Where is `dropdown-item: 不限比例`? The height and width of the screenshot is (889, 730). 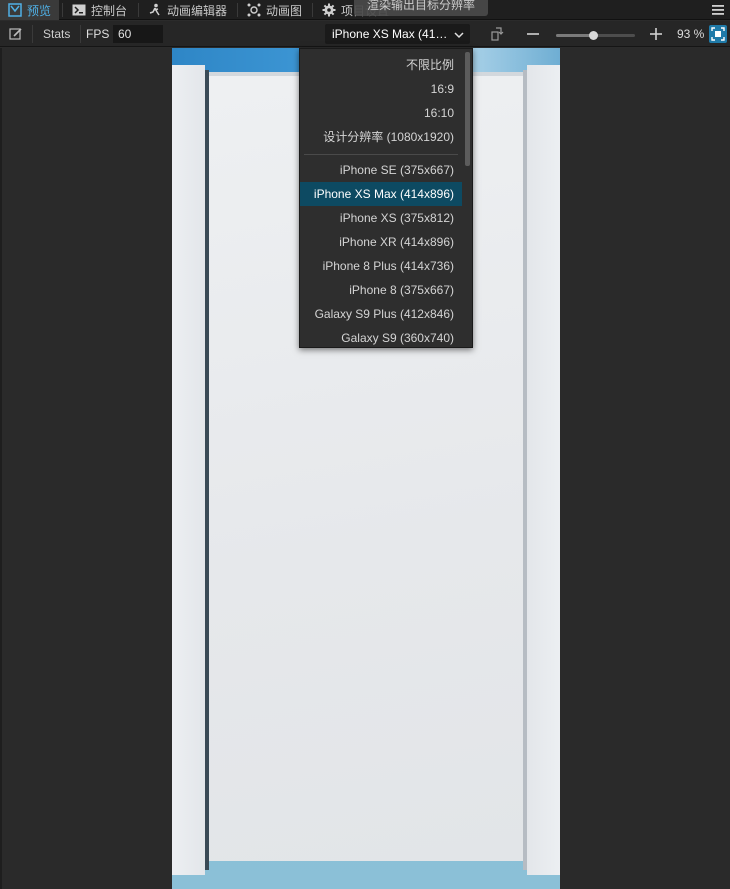
dropdown-item: 不限比例 is located at coordinates (381, 65).